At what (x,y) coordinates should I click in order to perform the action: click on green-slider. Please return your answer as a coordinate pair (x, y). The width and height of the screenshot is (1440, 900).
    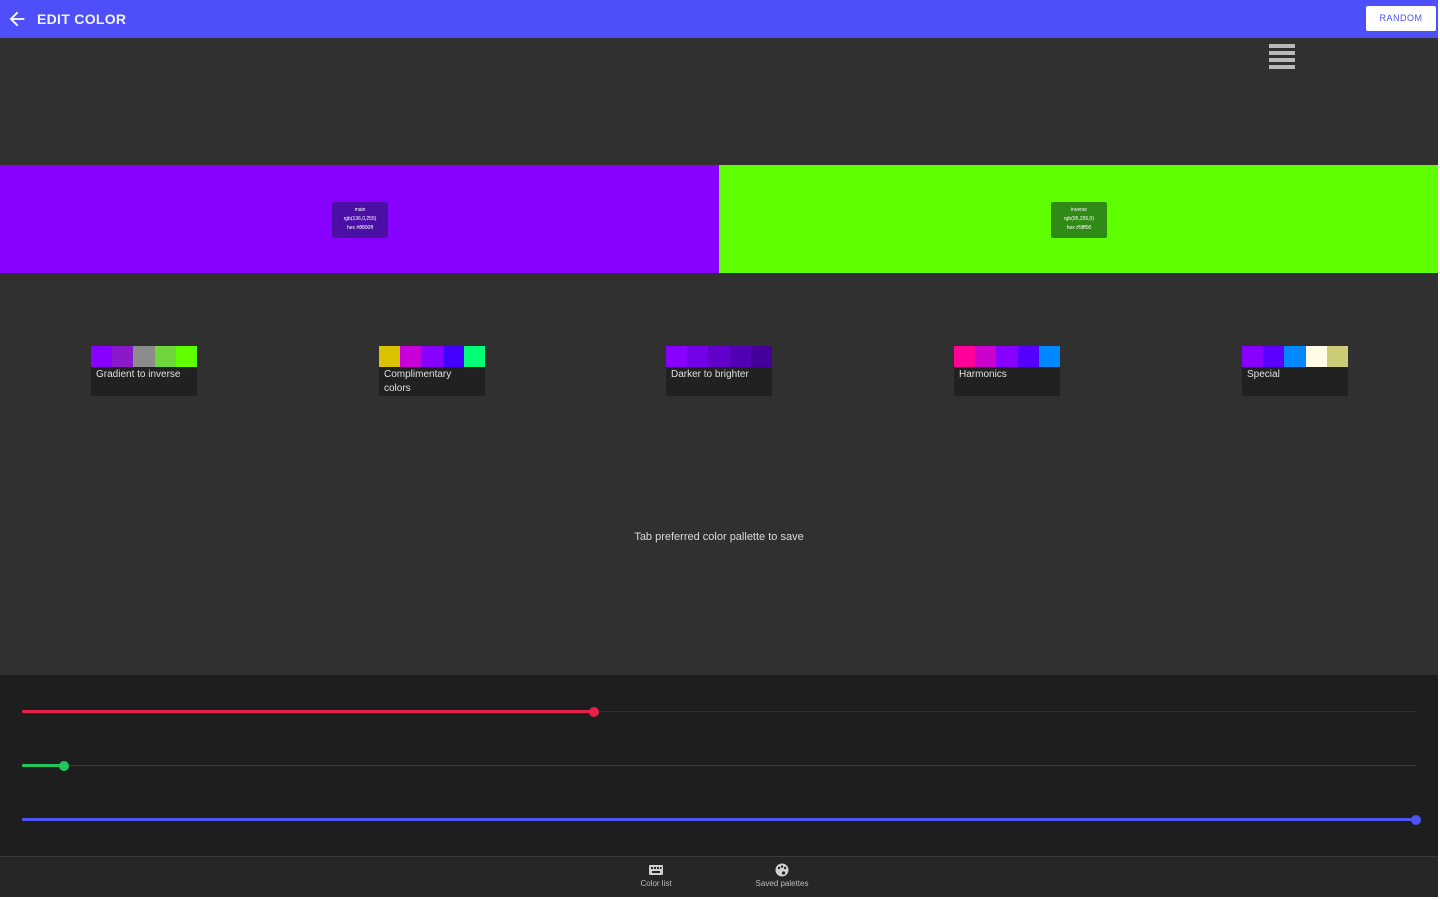
    Looking at the image, I should click on (719, 766).